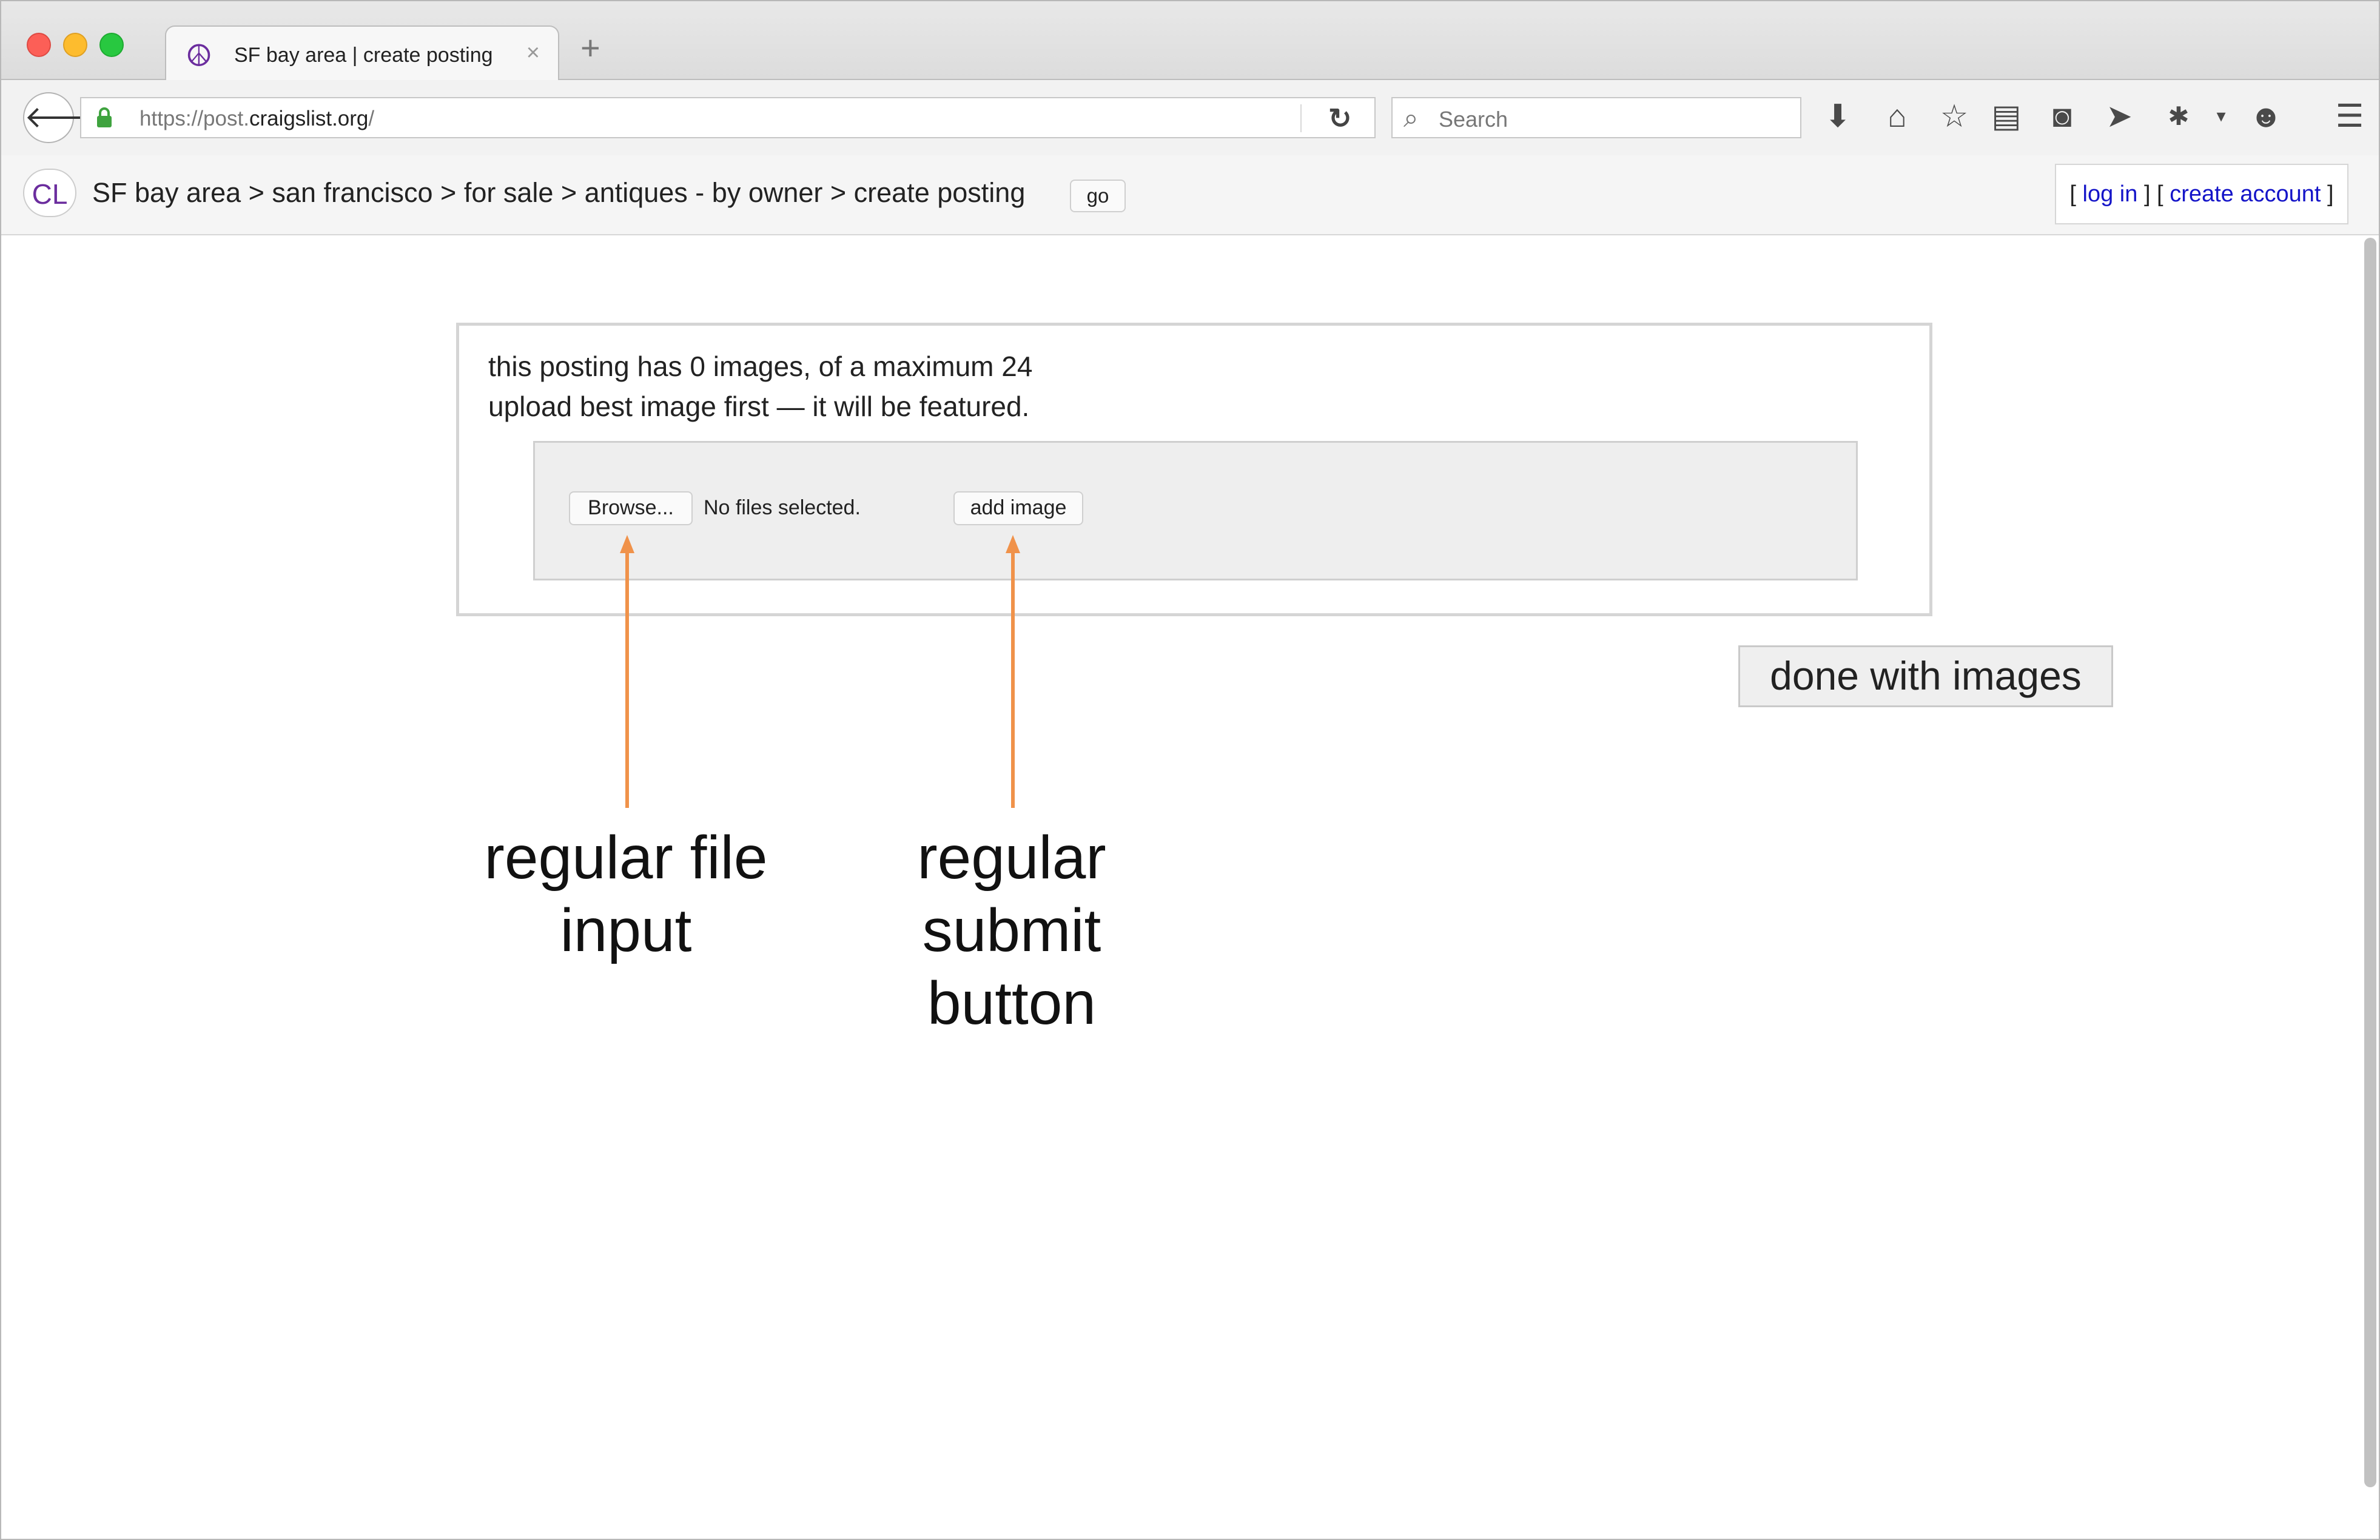 The image size is (2380, 1540). I want to click on submit-button-arrow, so click(1013, 672).